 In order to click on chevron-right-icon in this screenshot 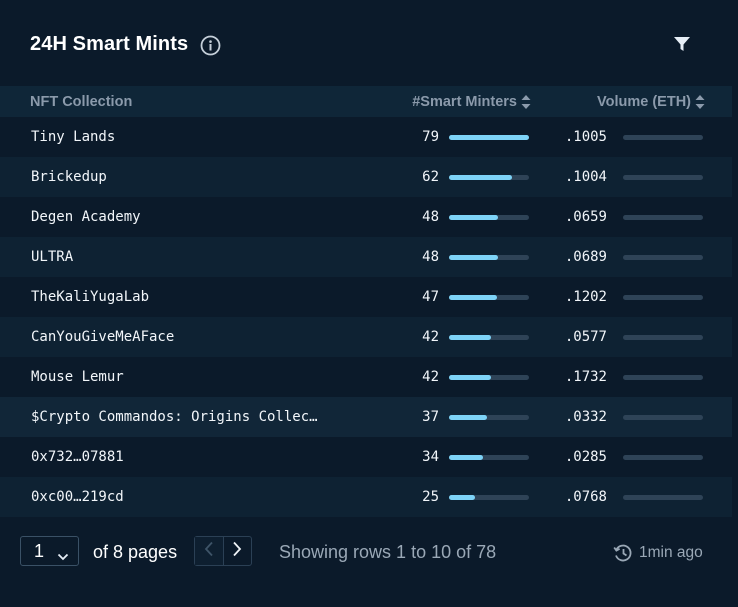, I will do `click(237, 551)`.